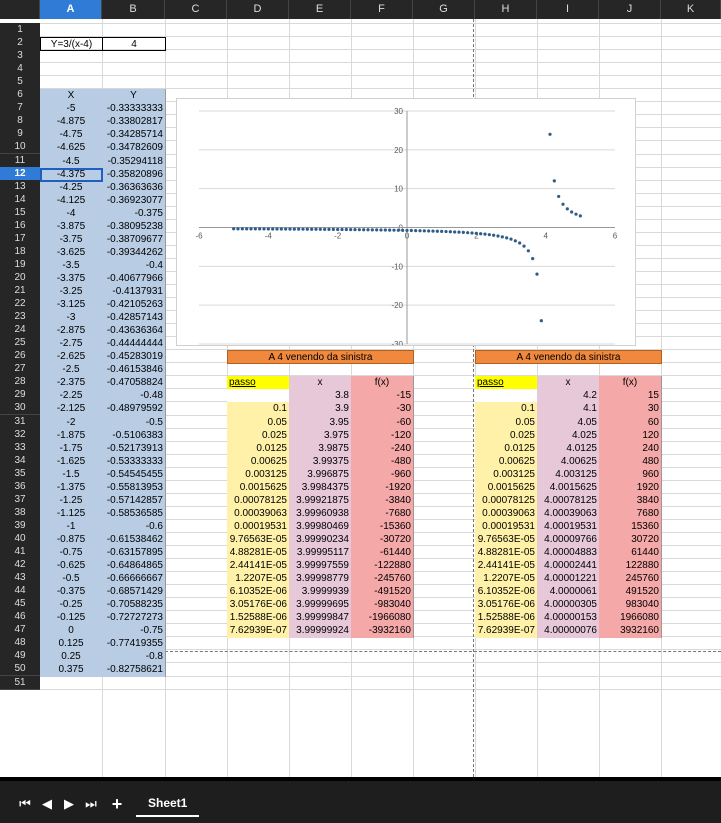 The image size is (721, 823). Describe the element at coordinates (71, 370) in the screenshot. I see `x-value-cell: -2.5` at that location.